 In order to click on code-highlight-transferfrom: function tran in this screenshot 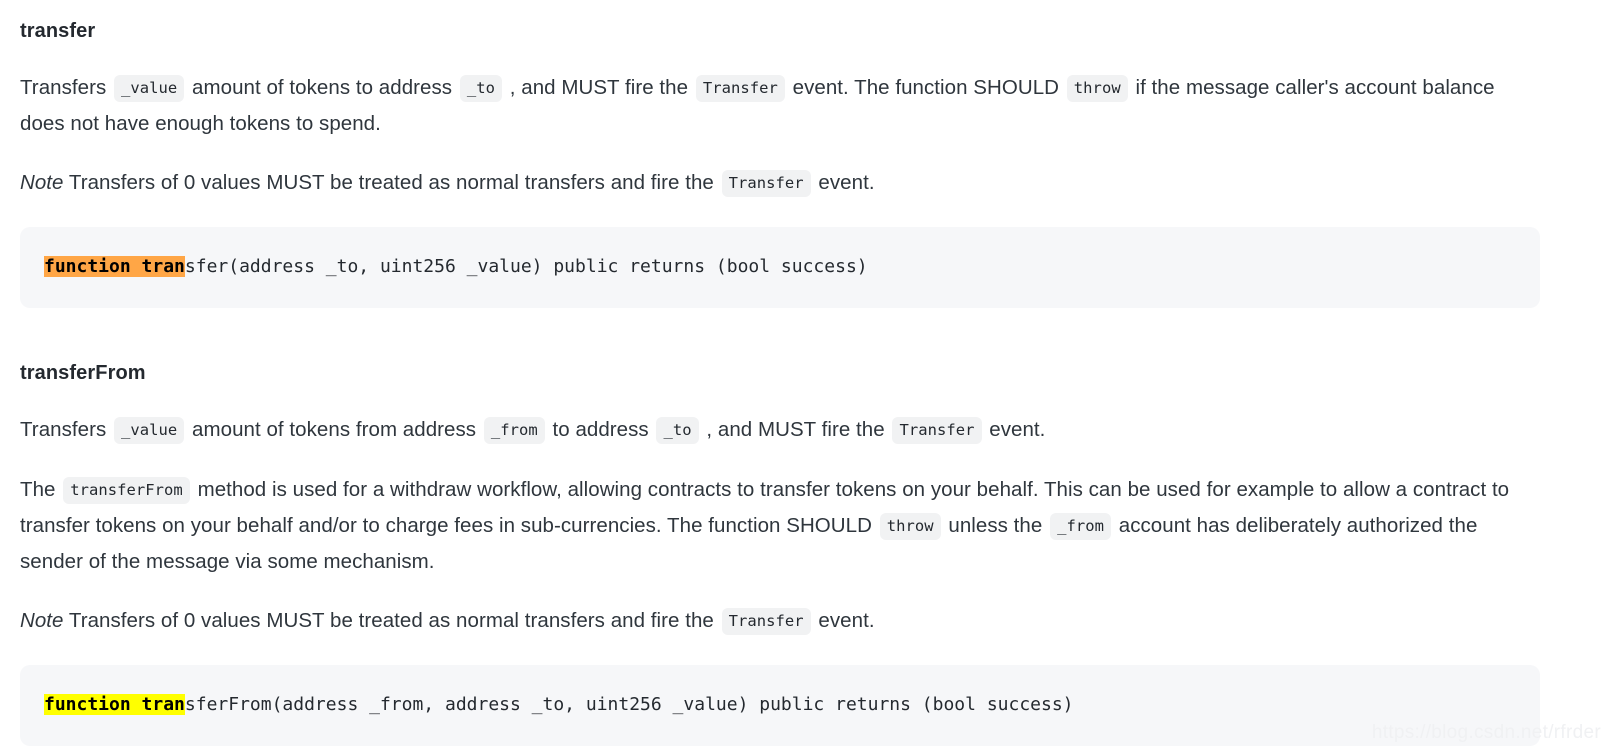, I will do `click(114, 704)`.